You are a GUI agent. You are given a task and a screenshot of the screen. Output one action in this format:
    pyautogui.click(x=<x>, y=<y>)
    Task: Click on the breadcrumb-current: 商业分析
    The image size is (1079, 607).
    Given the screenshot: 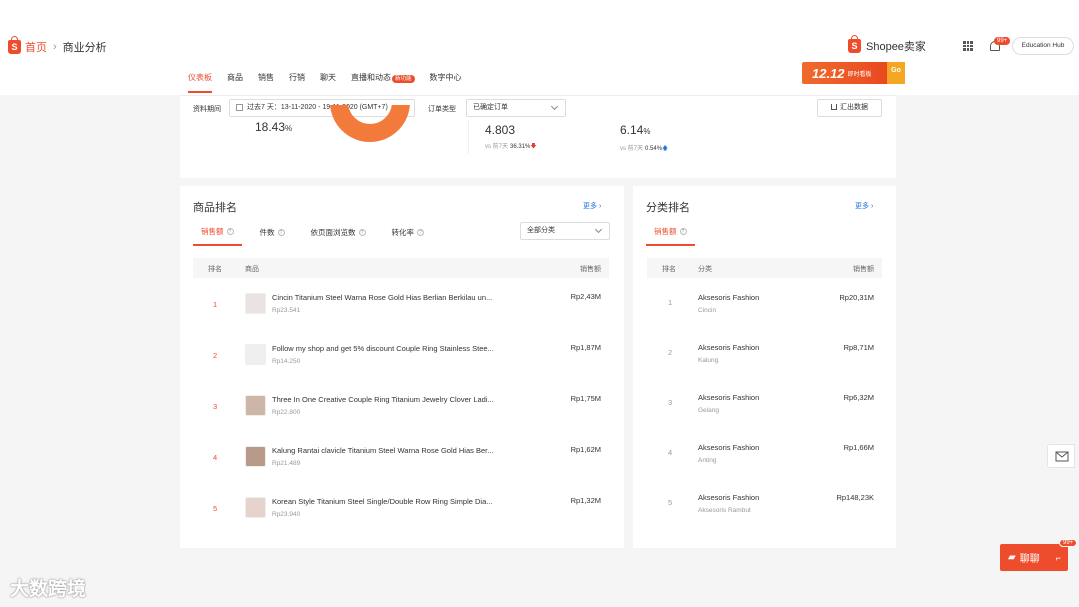 What is the action you would take?
    pyautogui.click(x=84, y=48)
    